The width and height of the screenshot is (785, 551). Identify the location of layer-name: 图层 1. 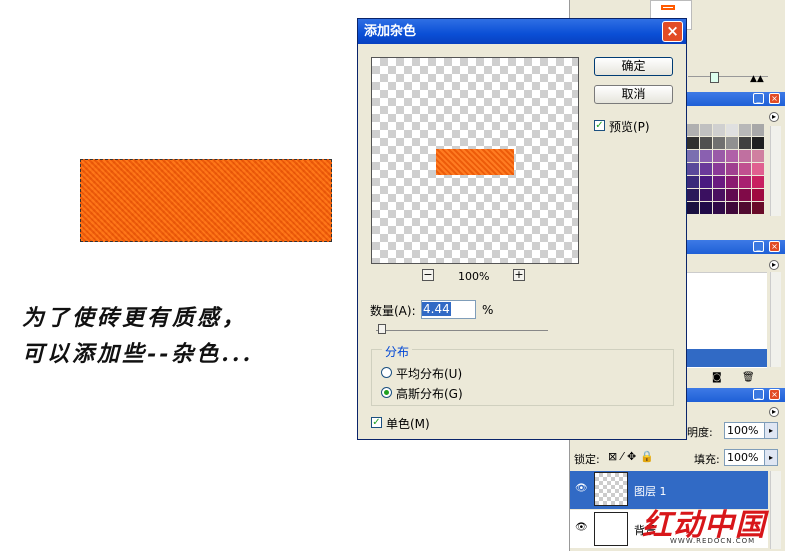
(650, 491).